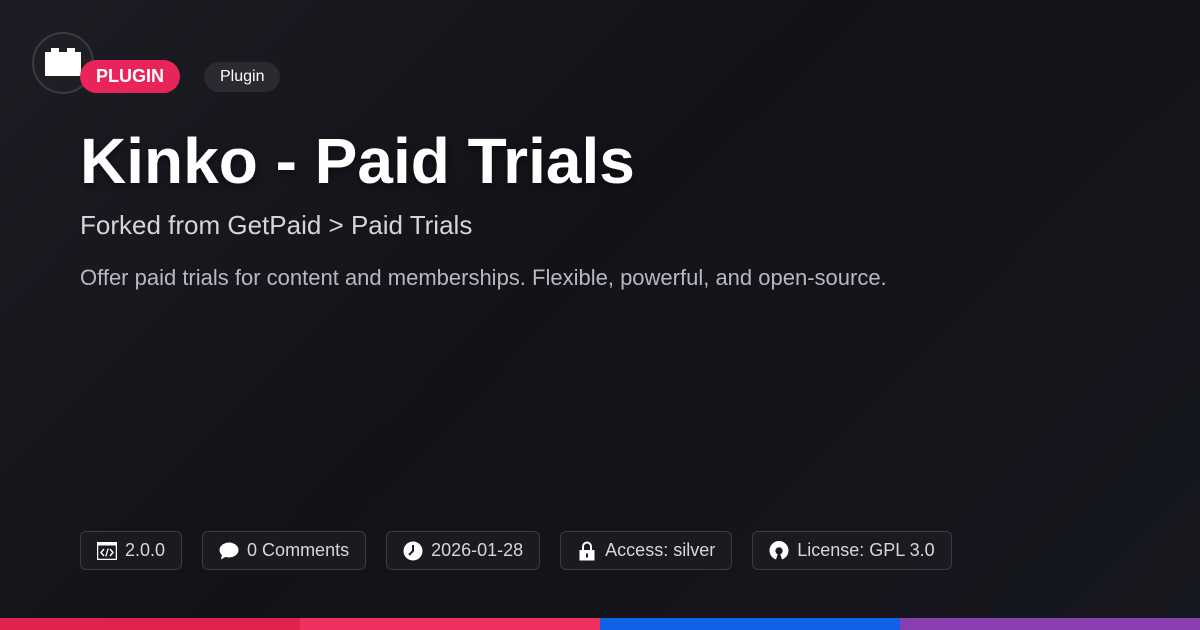  I want to click on stripe-segment-pink, so click(450, 624).